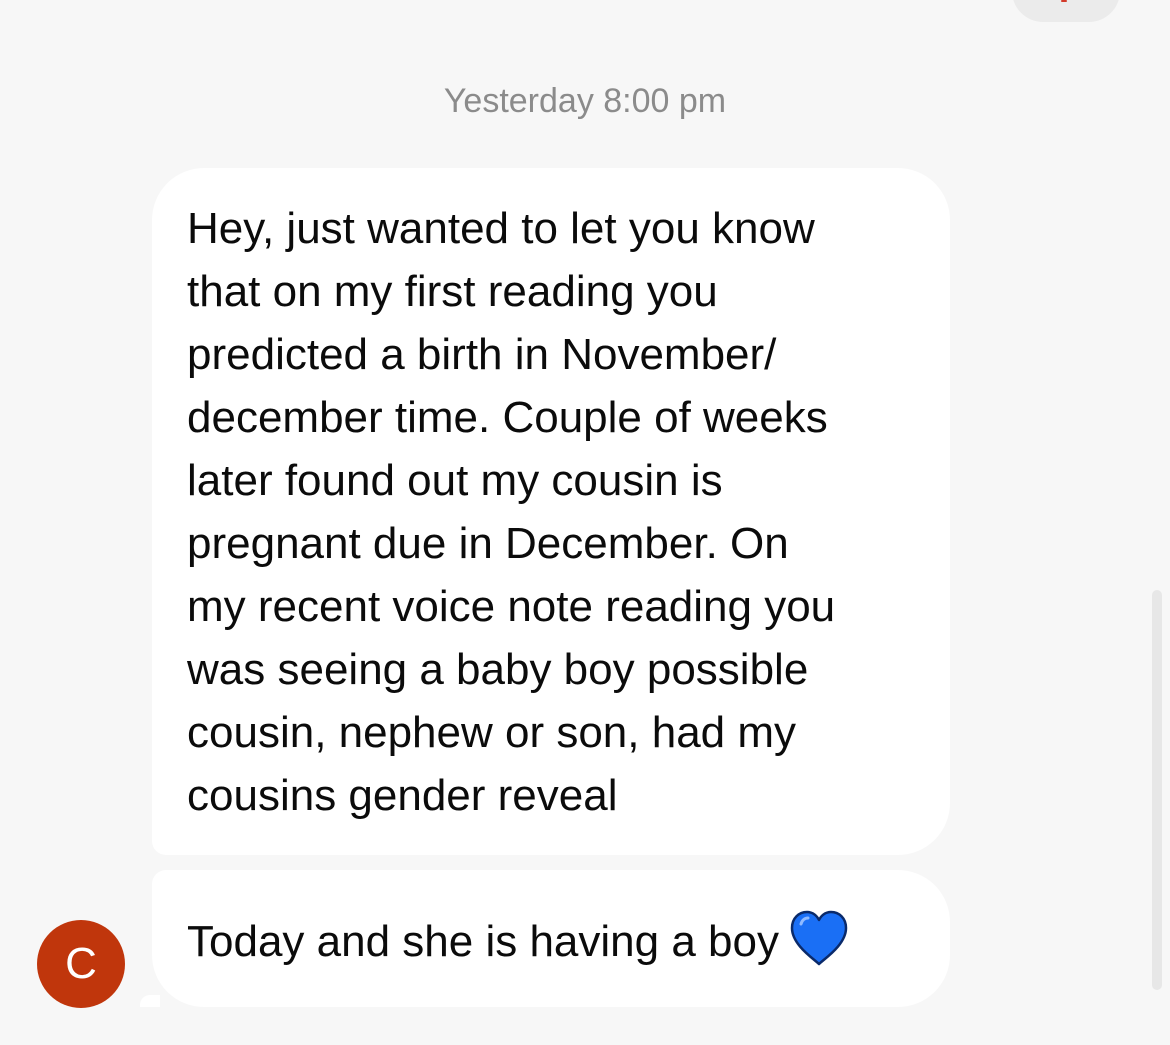 The width and height of the screenshot is (1170, 1045). What do you see at coordinates (501, 228) in the screenshot?
I see `message-line: Hey, just wanted to let you know` at bounding box center [501, 228].